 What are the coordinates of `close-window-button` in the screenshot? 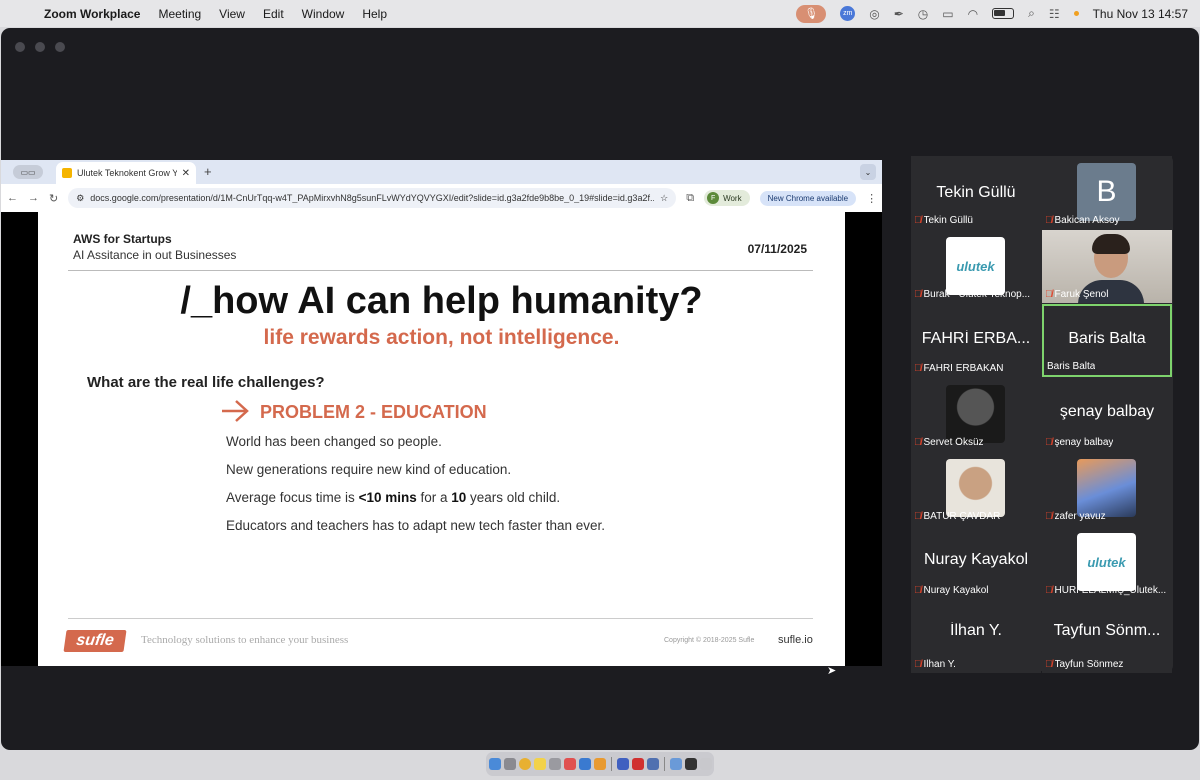 It's located at (20, 47).